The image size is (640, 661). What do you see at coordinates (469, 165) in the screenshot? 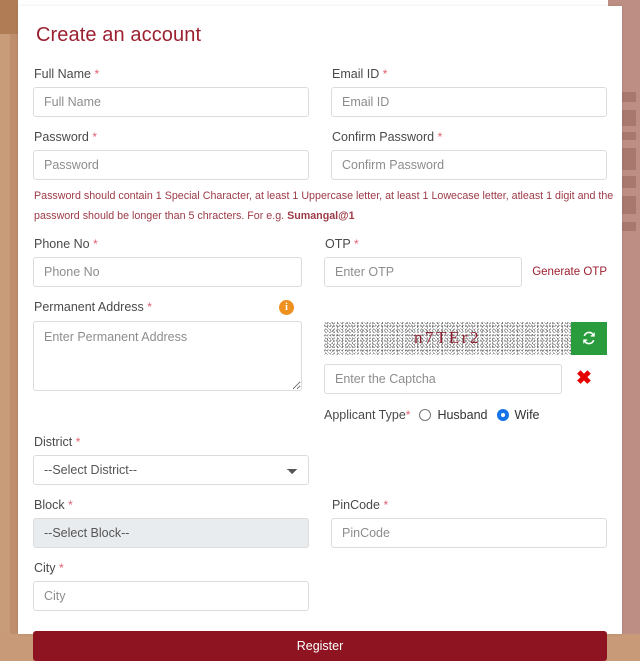
I see `confirm-password-input` at bounding box center [469, 165].